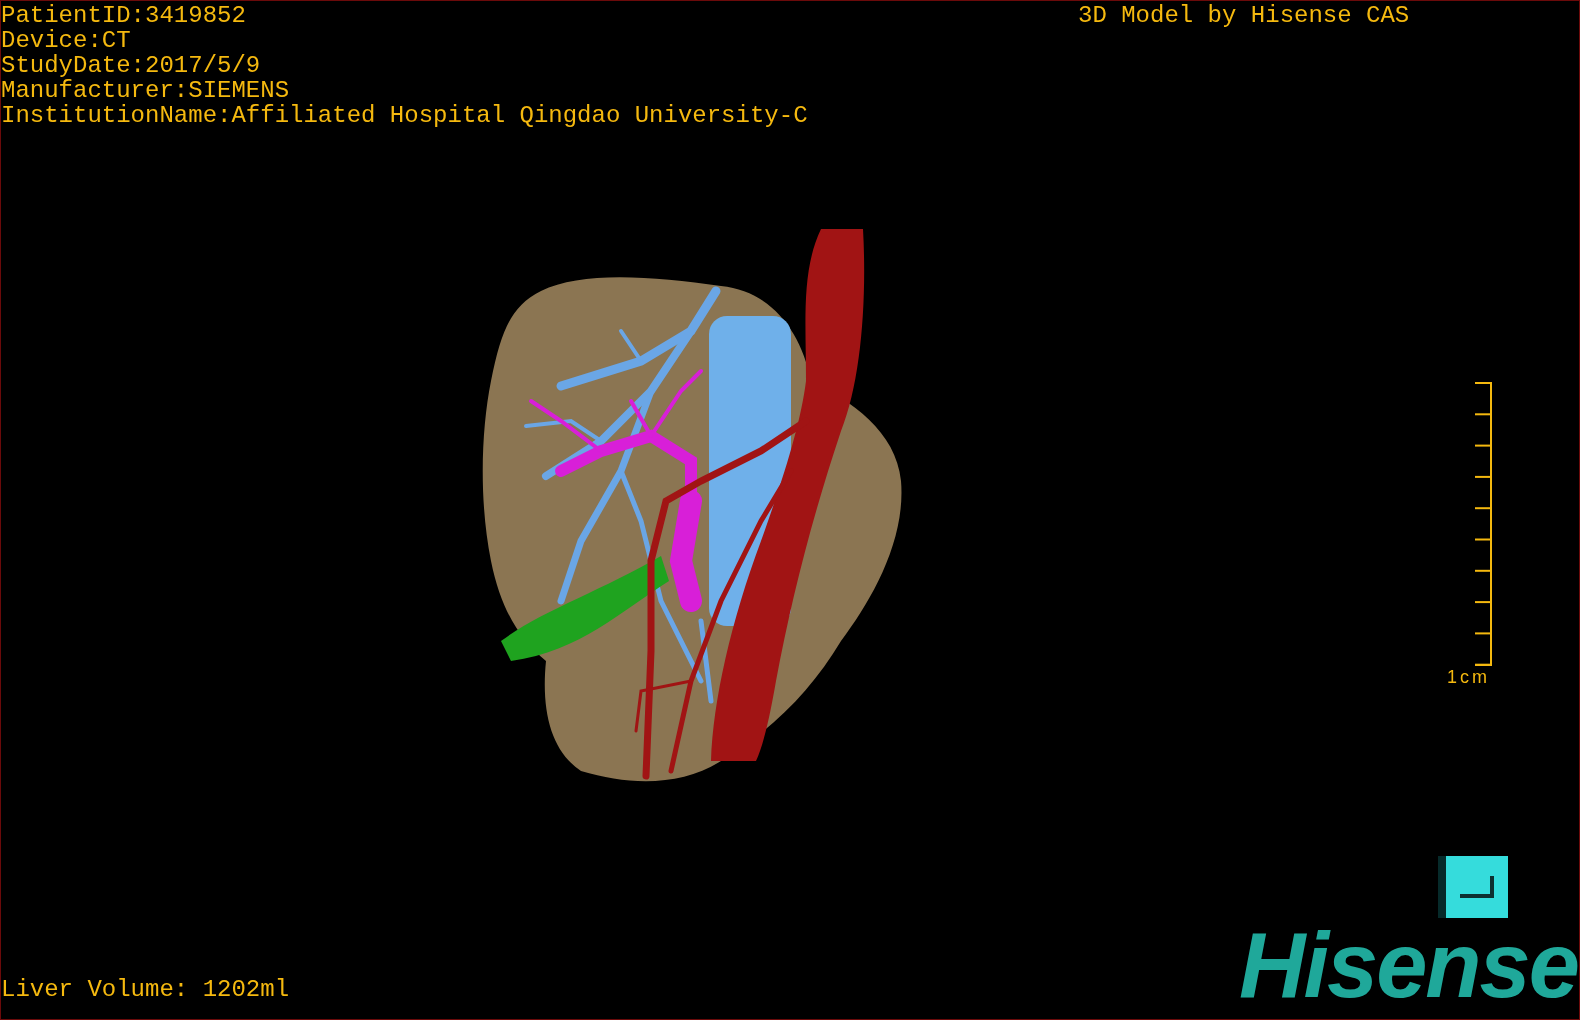  Describe the element at coordinates (146, 90) in the screenshot. I see `info-line: Manufacturer:SIEMENS` at that location.